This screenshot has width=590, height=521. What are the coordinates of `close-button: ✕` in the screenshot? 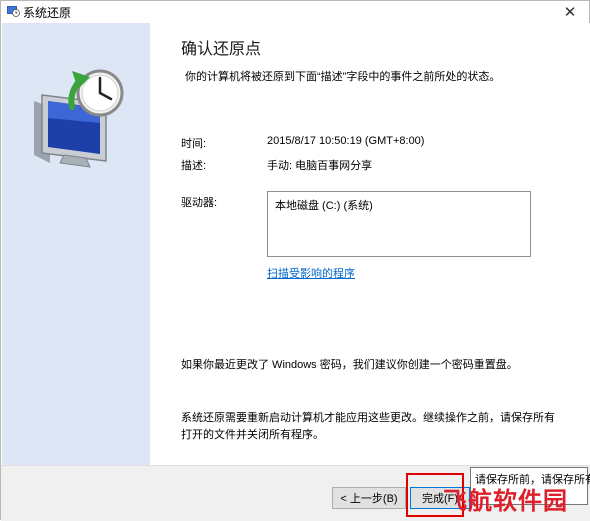 It's located at (570, 12).